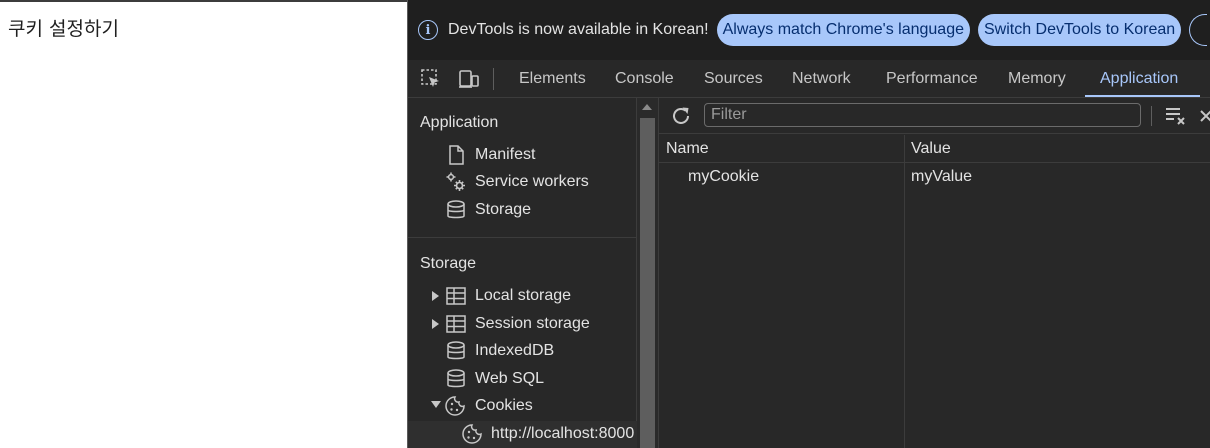 This screenshot has height=448, width=1210. Describe the element at coordinates (681, 116) in the screenshot. I see `refresh-icon` at that location.